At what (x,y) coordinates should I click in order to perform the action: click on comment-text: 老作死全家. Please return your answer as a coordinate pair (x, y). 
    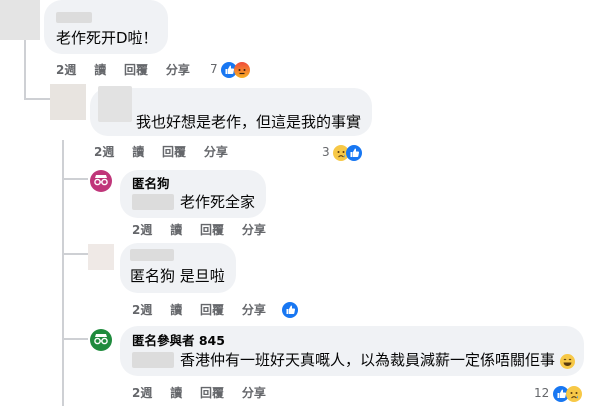
    Looking at the image, I should click on (218, 202).